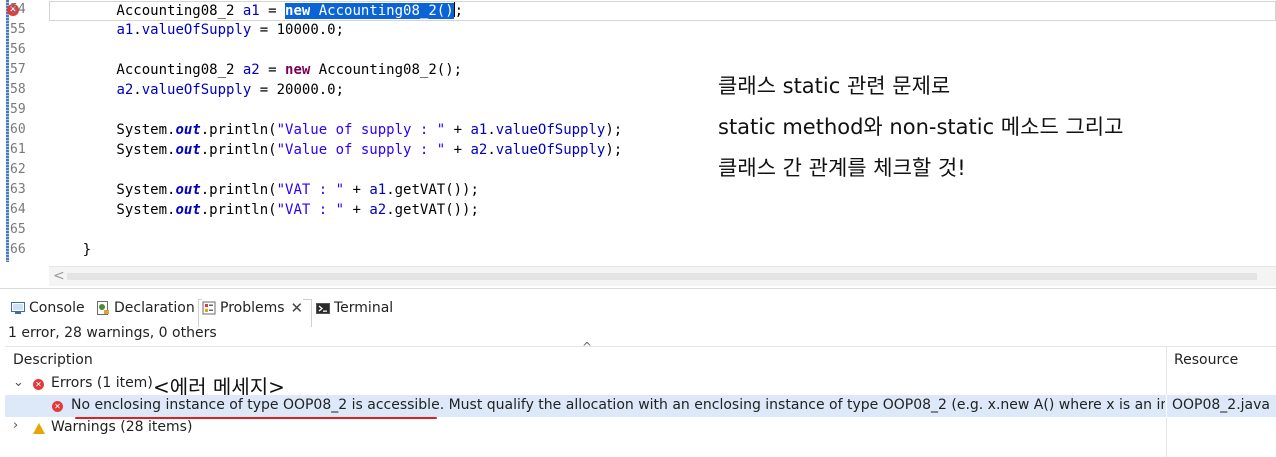  Describe the element at coordinates (310, 190) in the screenshot. I see `string-token: "VAT : "` at that location.